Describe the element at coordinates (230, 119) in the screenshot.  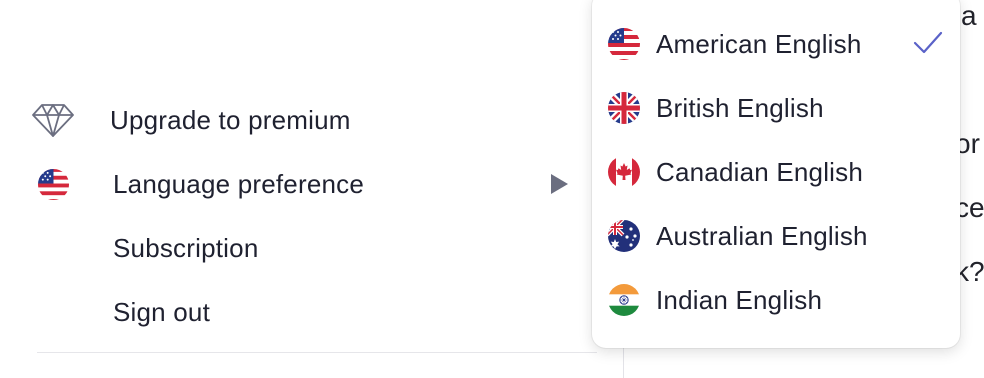
I see `menu-item-label: Upgrade to premium` at that location.